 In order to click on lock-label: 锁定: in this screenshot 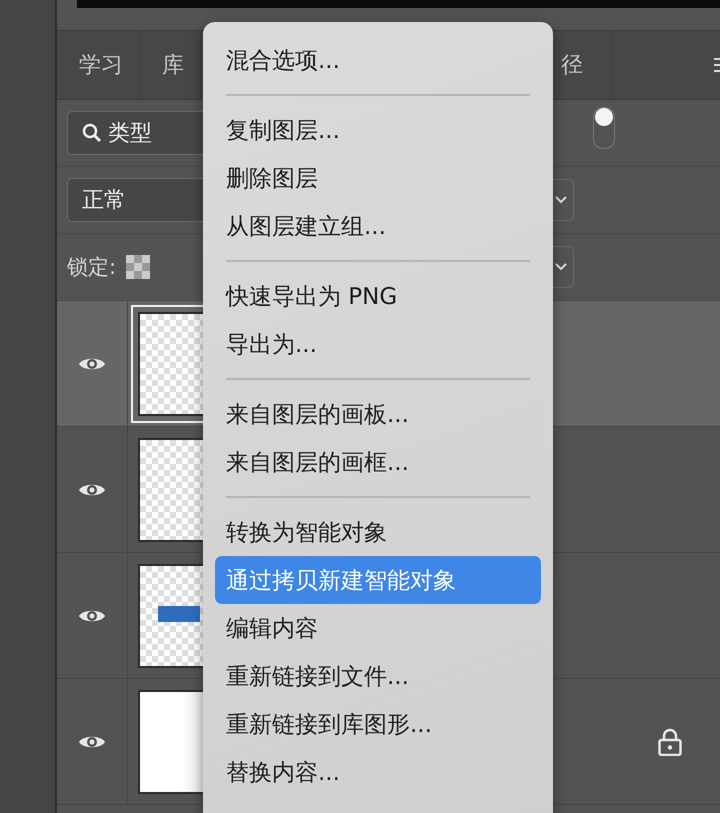, I will do `click(91, 267)`.